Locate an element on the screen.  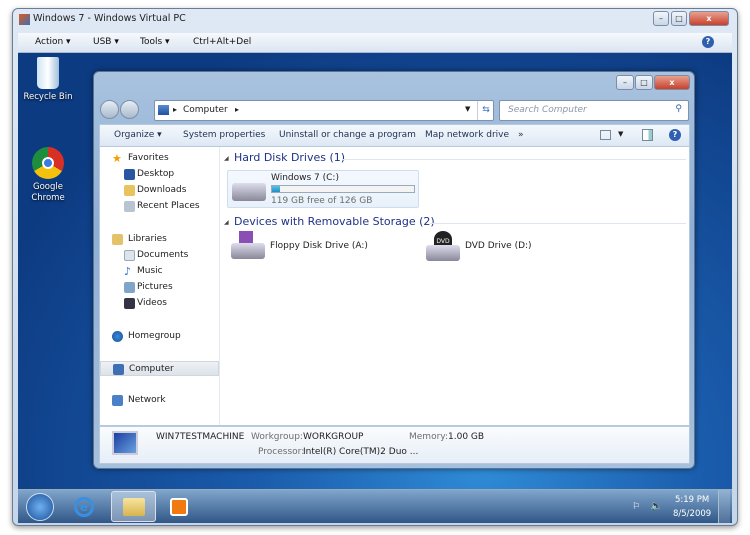
nav-downloads: Downloads is located at coordinates (159, 190).